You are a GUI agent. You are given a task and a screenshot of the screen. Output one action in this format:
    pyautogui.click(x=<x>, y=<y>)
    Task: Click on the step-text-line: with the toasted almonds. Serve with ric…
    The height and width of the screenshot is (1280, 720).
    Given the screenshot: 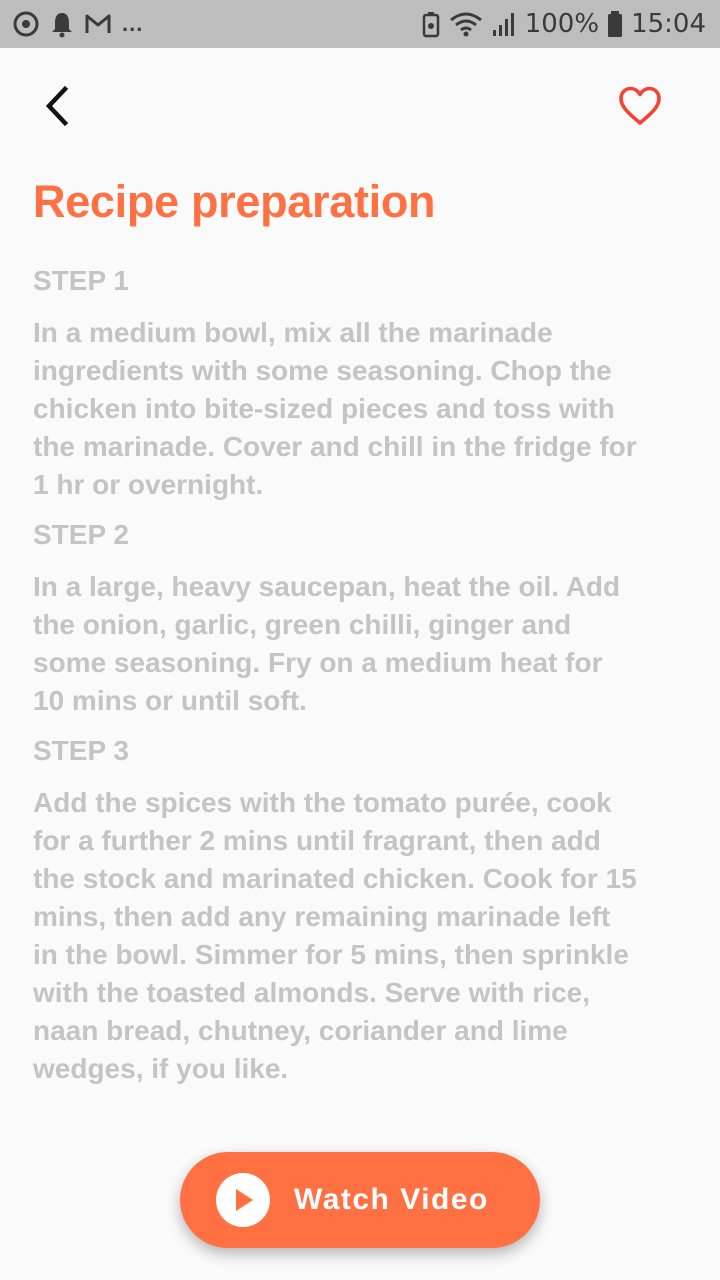 What is the action you would take?
    pyautogui.click(x=312, y=992)
    